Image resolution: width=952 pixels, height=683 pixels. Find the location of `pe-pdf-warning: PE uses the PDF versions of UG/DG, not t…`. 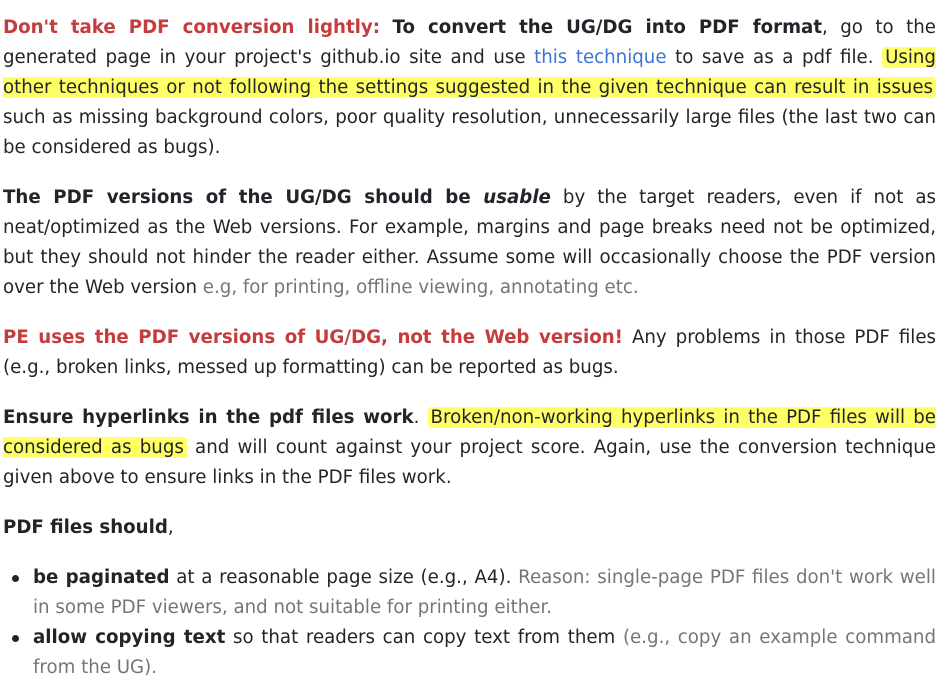

pe-pdf-warning: PE uses the PDF versions of UG/DG, not t… is located at coordinates (313, 337).